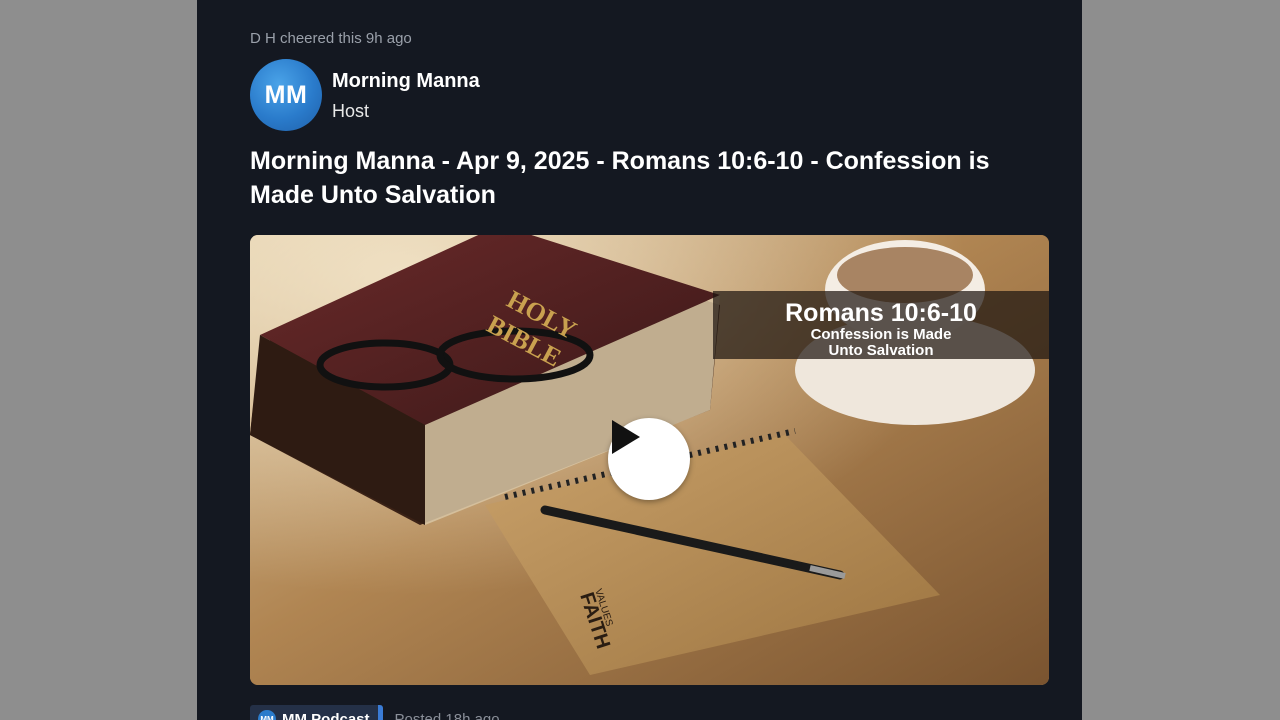  Describe the element at coordinates (626, 437) in the screenshot. I see `play-icon` at that location.